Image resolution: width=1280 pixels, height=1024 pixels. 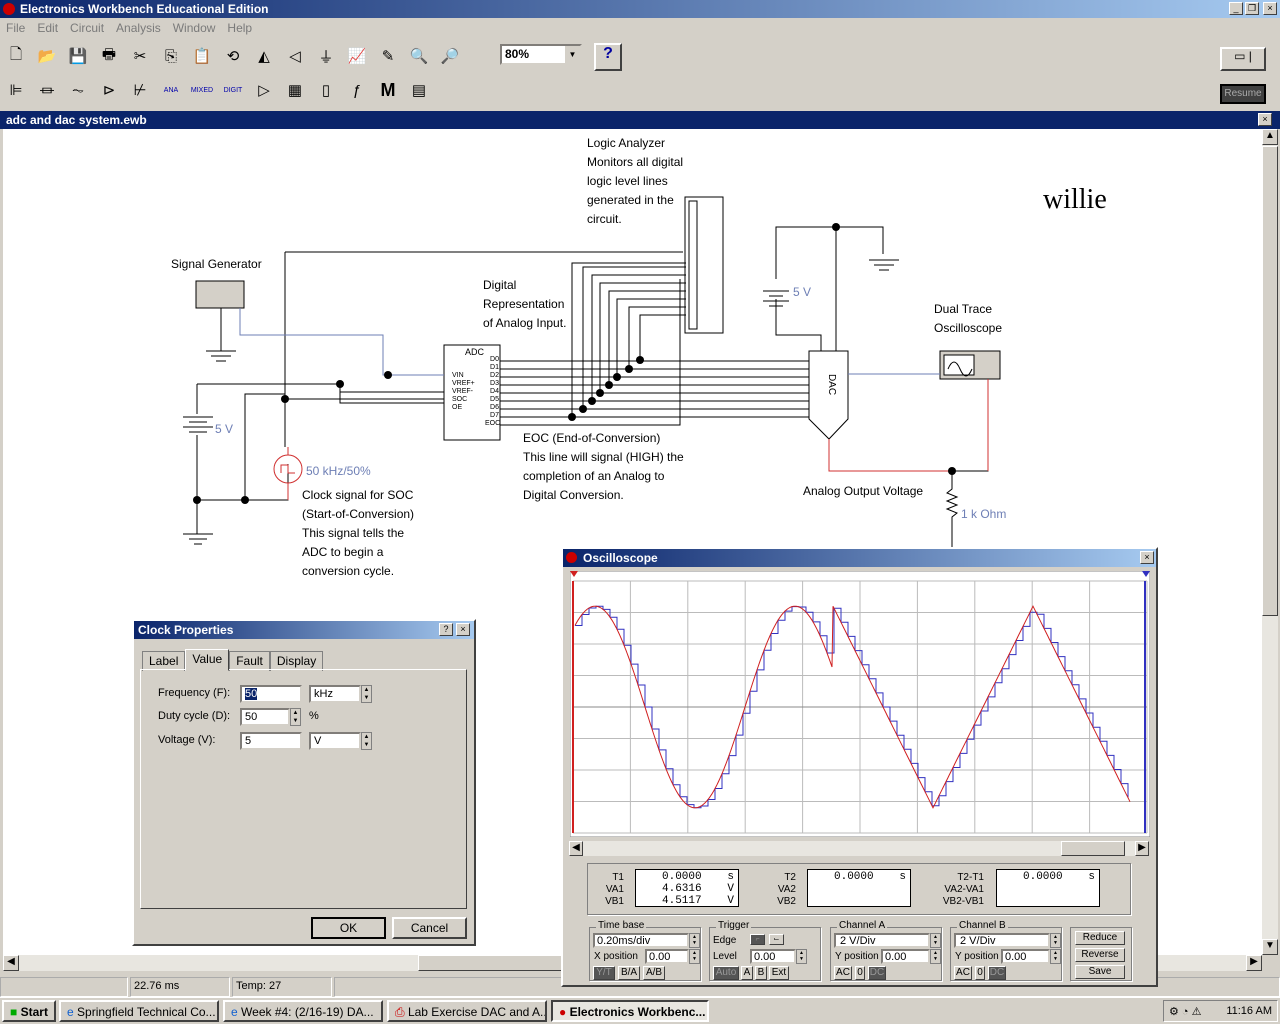 What do you see at coordinates (1093, 848) in the screenshot?
I see `scope-scroll-thumb` at bounding box center [1093, 848].